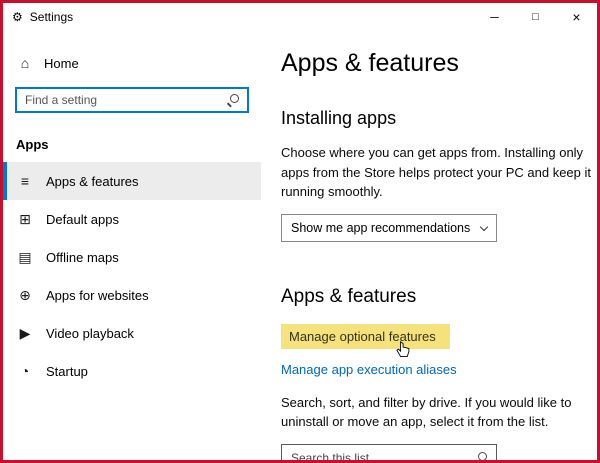  I want to click on default-apps-icon: ⊞, so click(25, 218).